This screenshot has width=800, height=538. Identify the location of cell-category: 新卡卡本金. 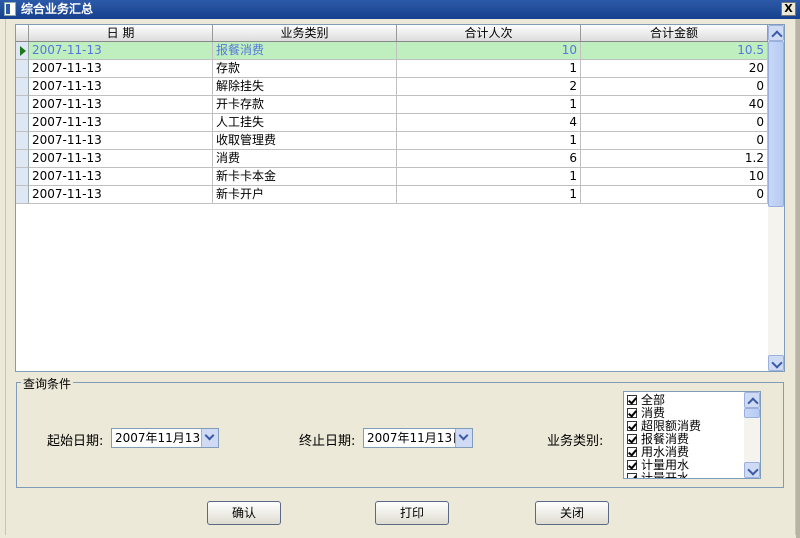
(305, 177).